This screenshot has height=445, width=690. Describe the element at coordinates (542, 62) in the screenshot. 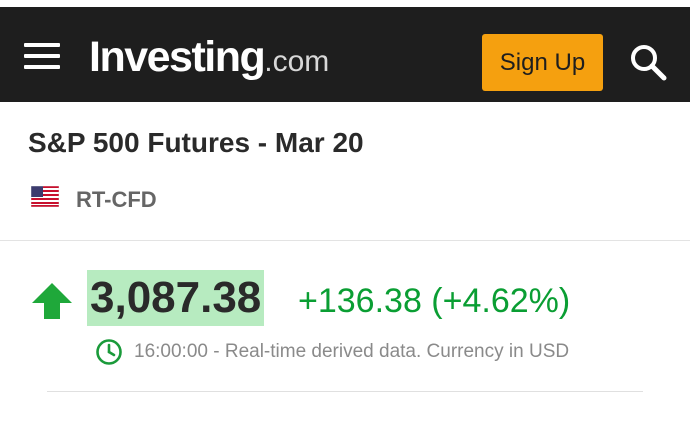

I see `sign-up-button: Sign Up` at that location.